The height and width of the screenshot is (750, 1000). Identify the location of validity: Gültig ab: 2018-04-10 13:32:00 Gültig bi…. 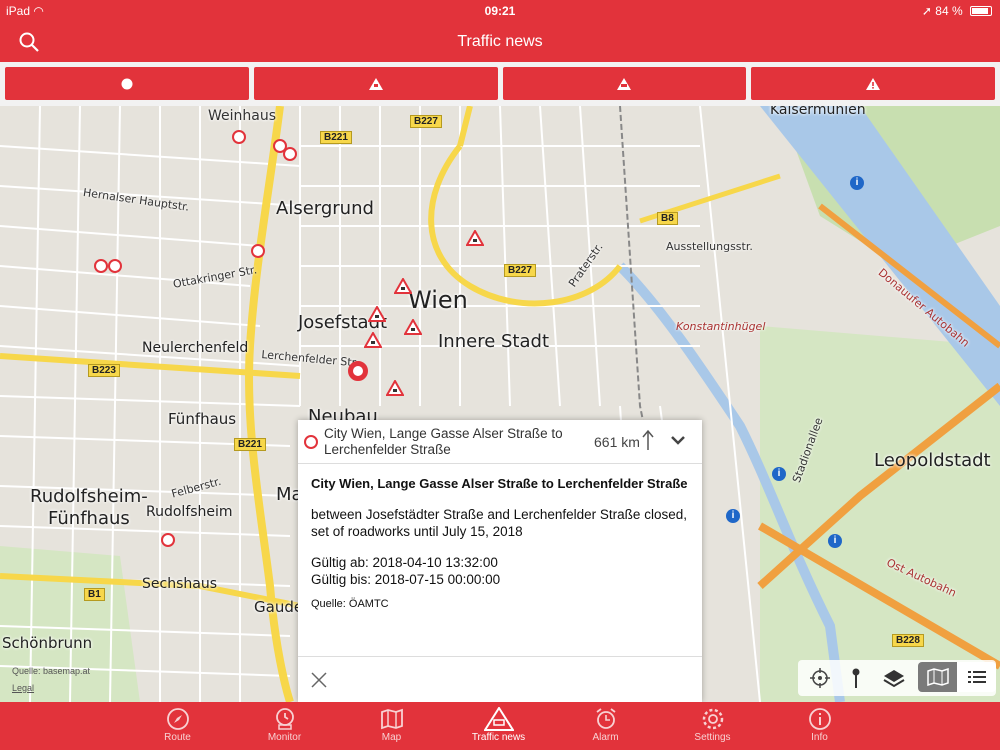
(501, 571).